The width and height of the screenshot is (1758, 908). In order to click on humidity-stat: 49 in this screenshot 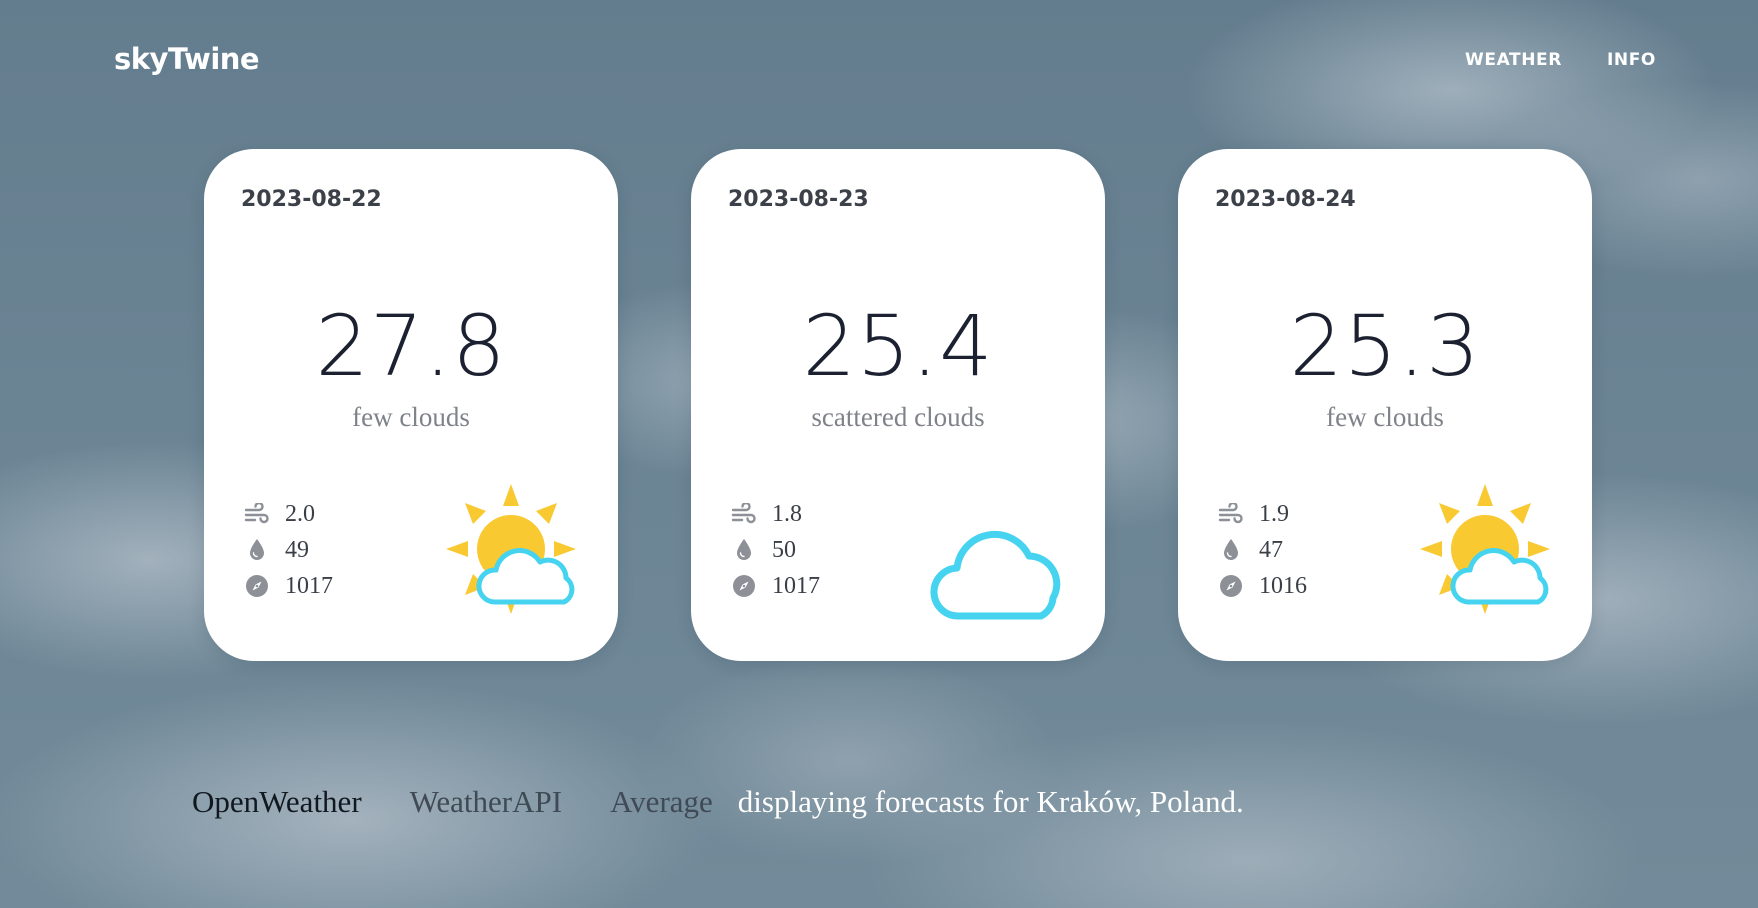, I will do `click(288, 550)`.